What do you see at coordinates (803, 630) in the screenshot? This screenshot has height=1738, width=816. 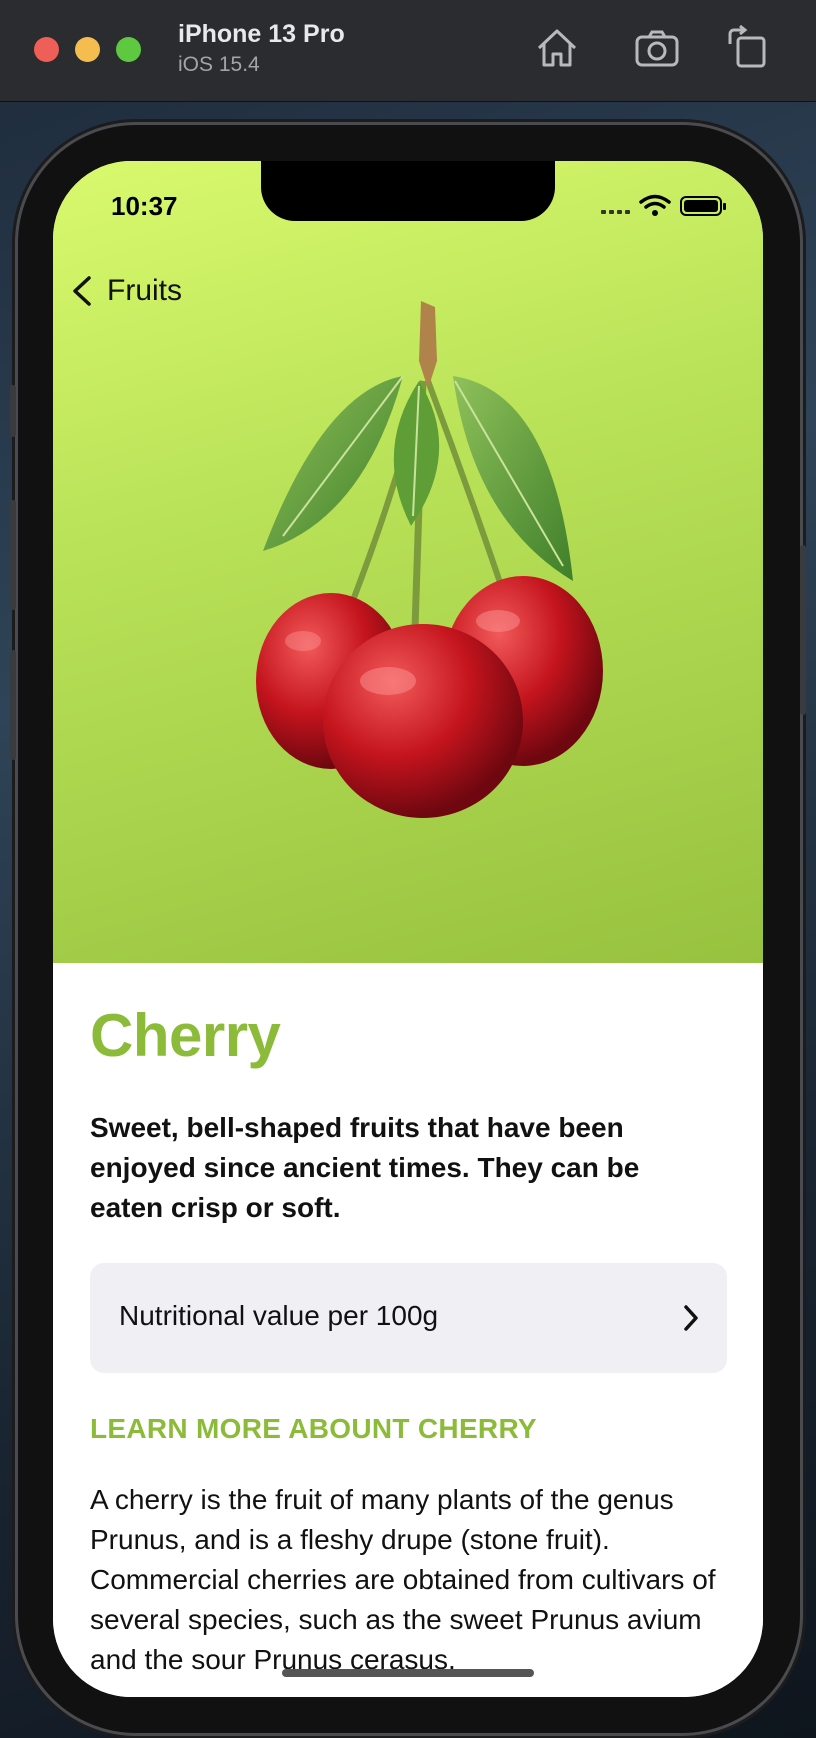 I see `power-button` at bounding box center [803, 630].